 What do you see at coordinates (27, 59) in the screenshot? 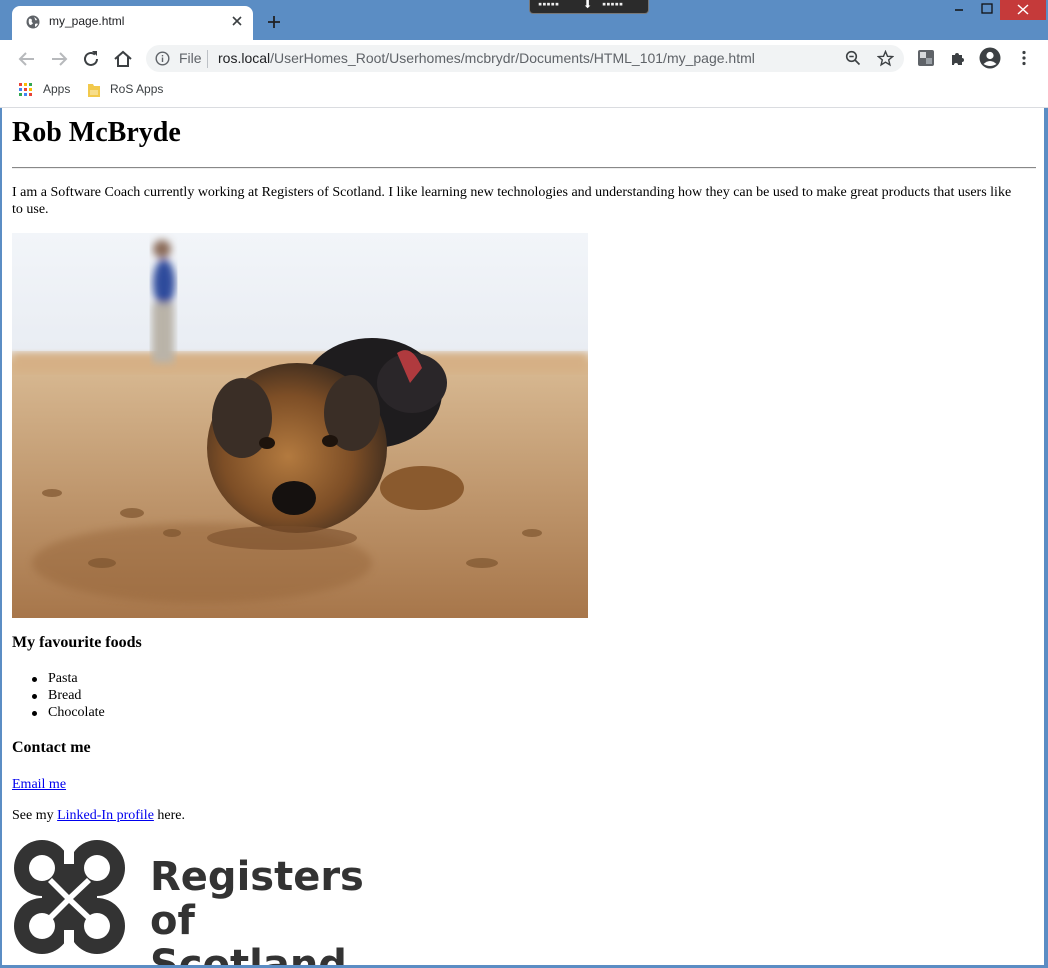
I see `back-icon` at bounding box center [27, 59].